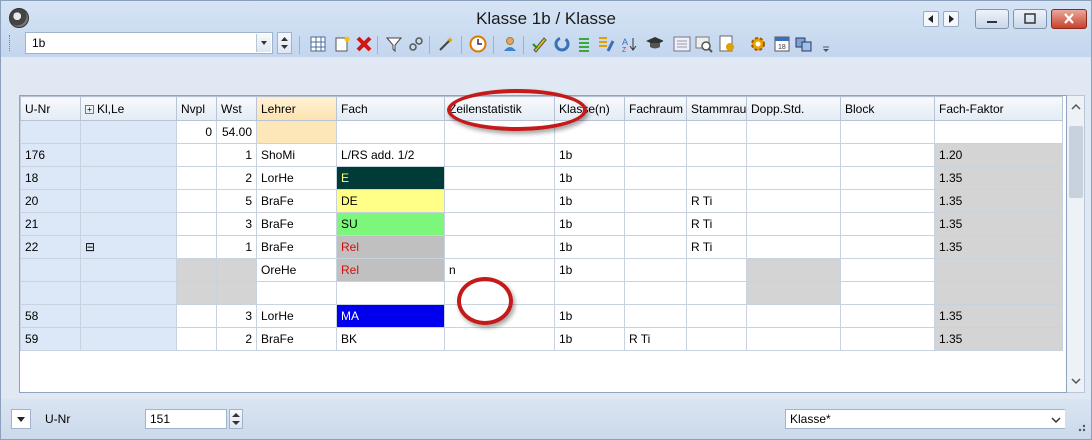 This screenshot has width=1092, height=440. What do you see at coordinates (10, 43) in the screenshot?
I see `toolbar-grip` at bounding box center [10, 43].